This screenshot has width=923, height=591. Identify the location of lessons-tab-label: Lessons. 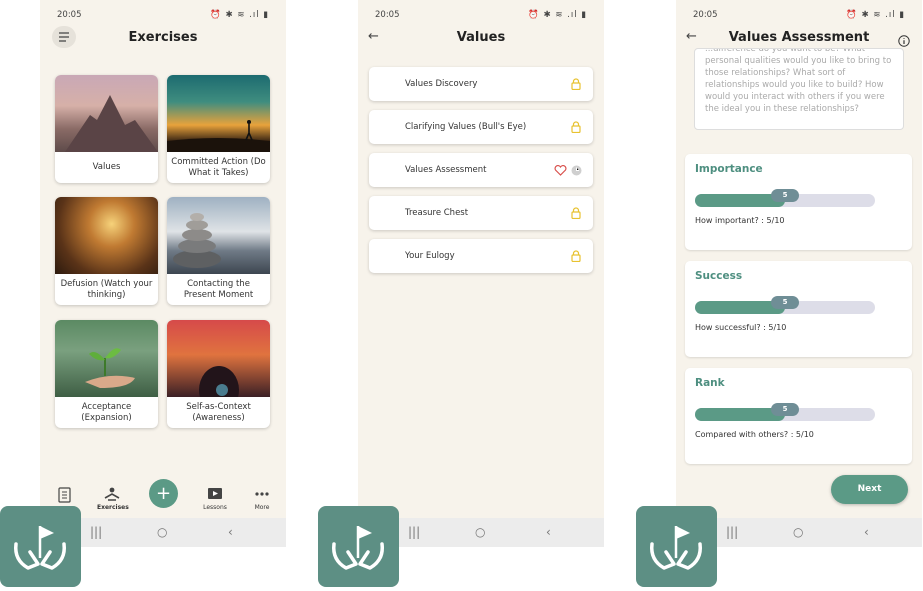
(215, 507).